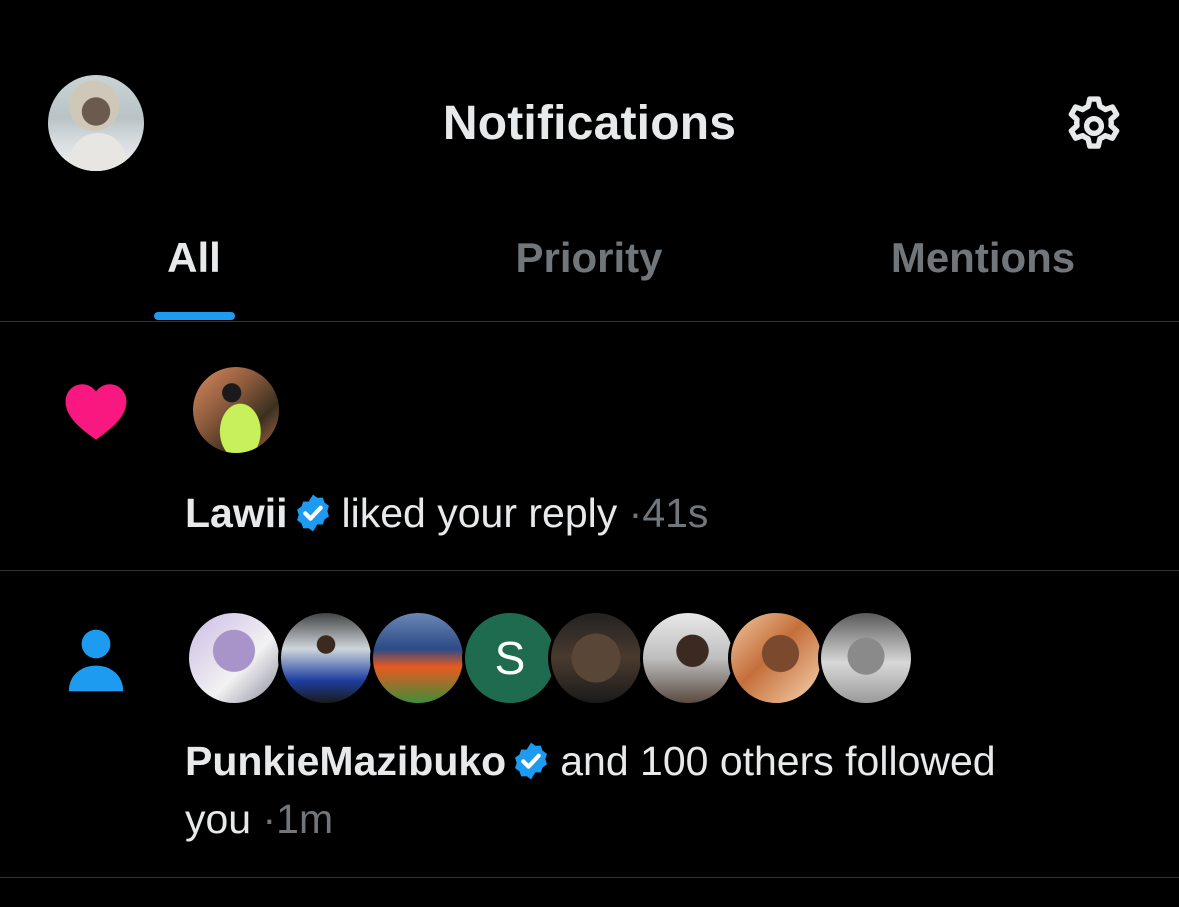  What do you see at coordinates (983, 258) in the screenshot?
I see `tab-mentions: Mentions` at bounding box center [983, 258].